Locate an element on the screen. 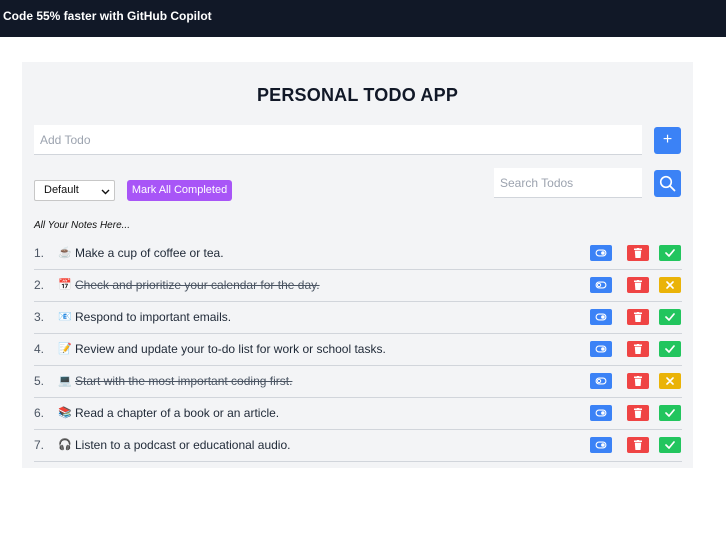 This screenshot has height=537, width=726. todo-item: 3. 📧 Respond to important emails. is located at coordinates (358, 318).